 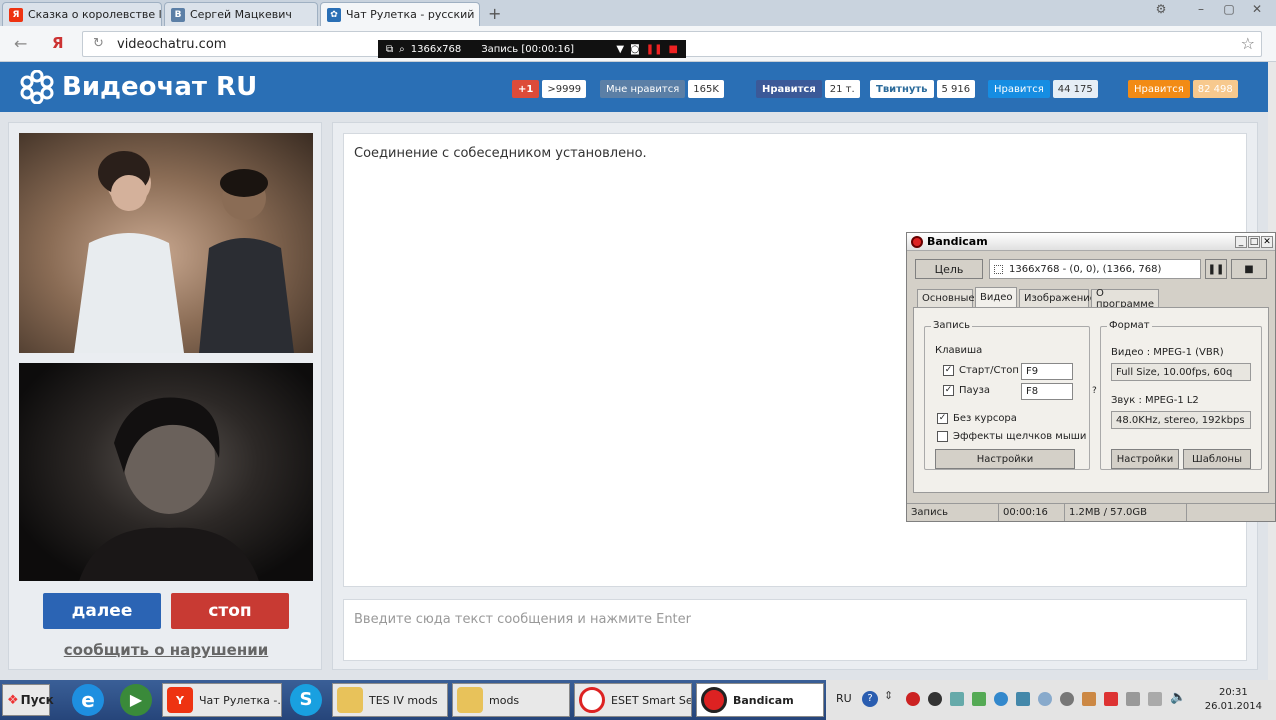 What do you see at coordinates (1125, 299) in the screenshot?
I see `tab-about: О программе` at bounding box center [1125, 299].